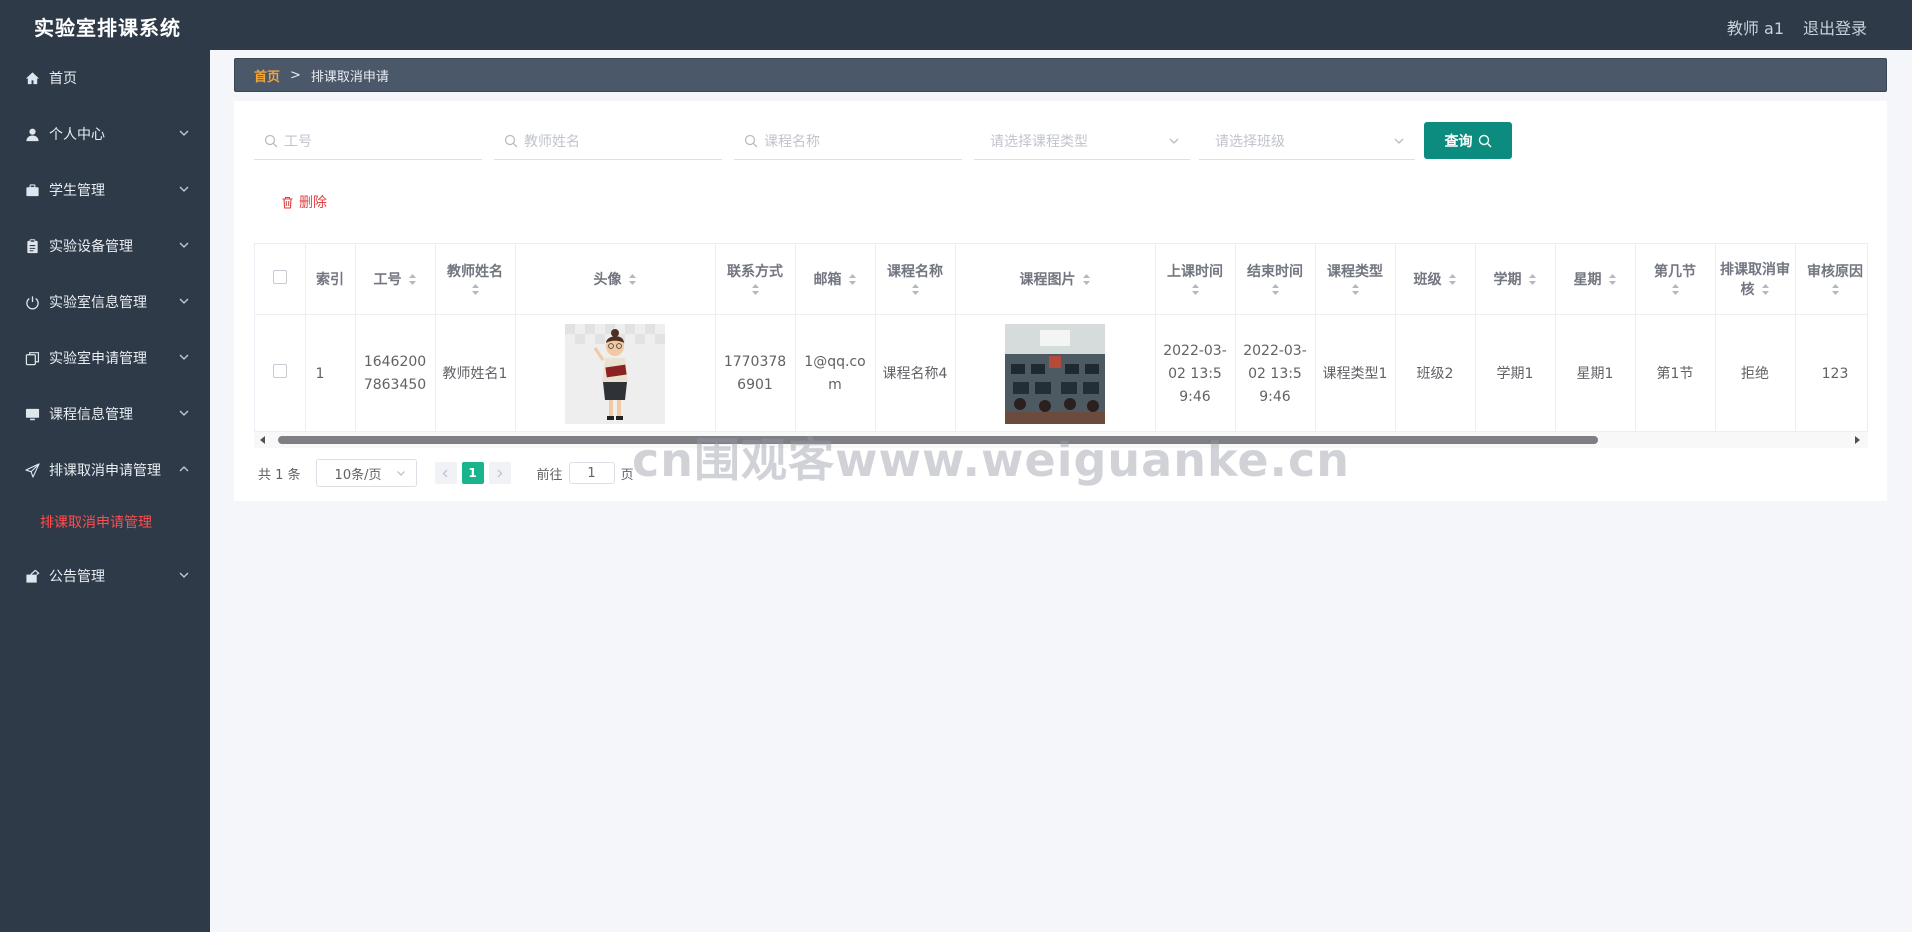 The image size is (1912, 932). What do you see at coordinates (105, 246) in the screenshot?
I see `sidebar-item-equipment-management: 实验设备管理` at bounding box center [105, 246].